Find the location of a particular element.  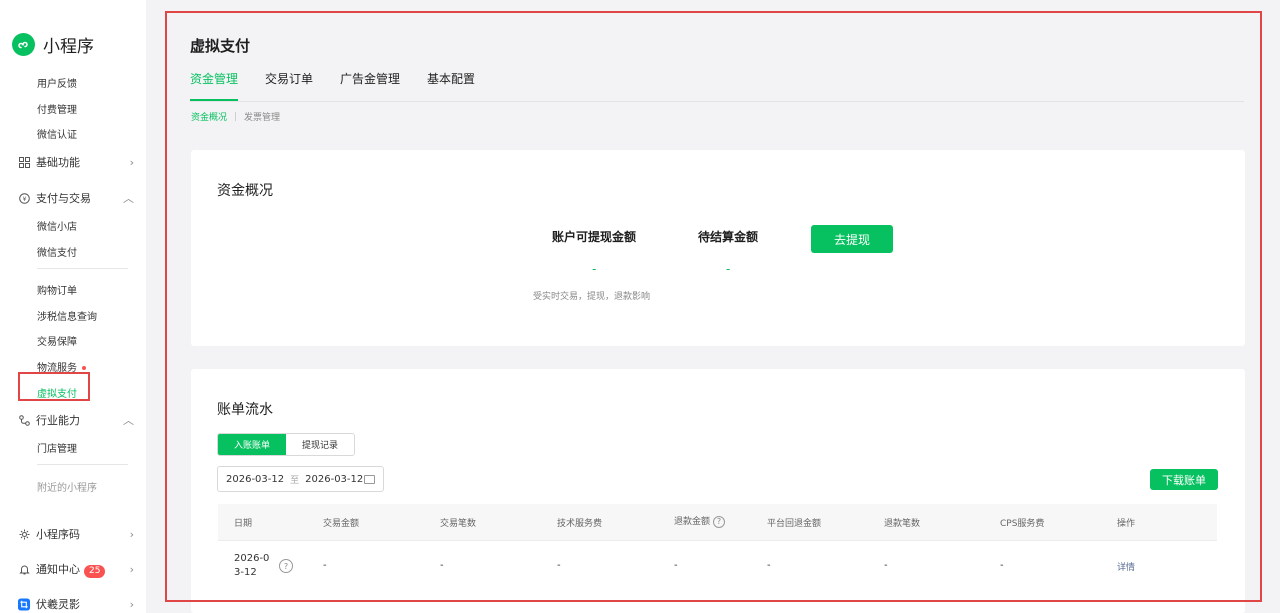

notify-badge: 25 is located at coordinates (95, 571).